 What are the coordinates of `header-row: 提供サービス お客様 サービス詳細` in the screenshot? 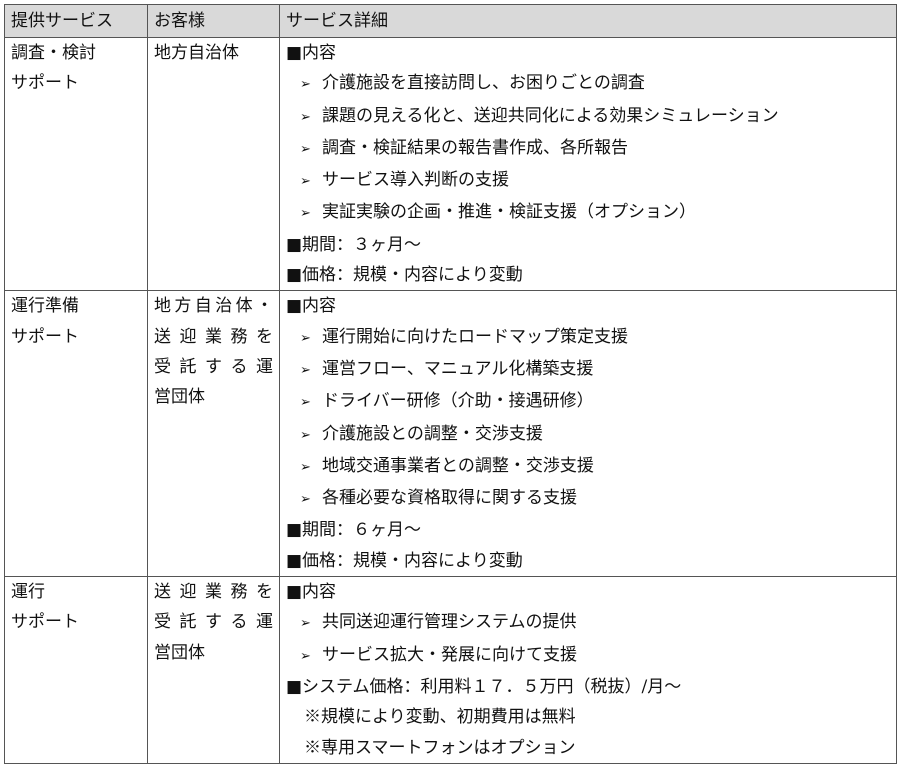 It's located at (450, 21).